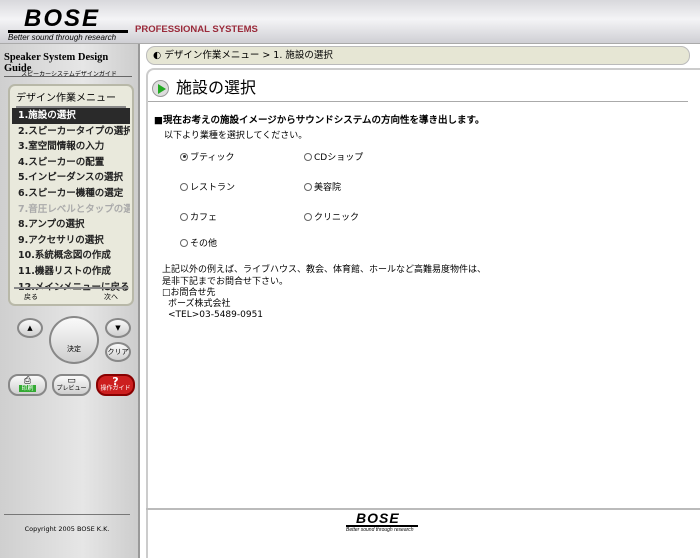  I want to click on facility-radio: カフェ, so click(198, 216).